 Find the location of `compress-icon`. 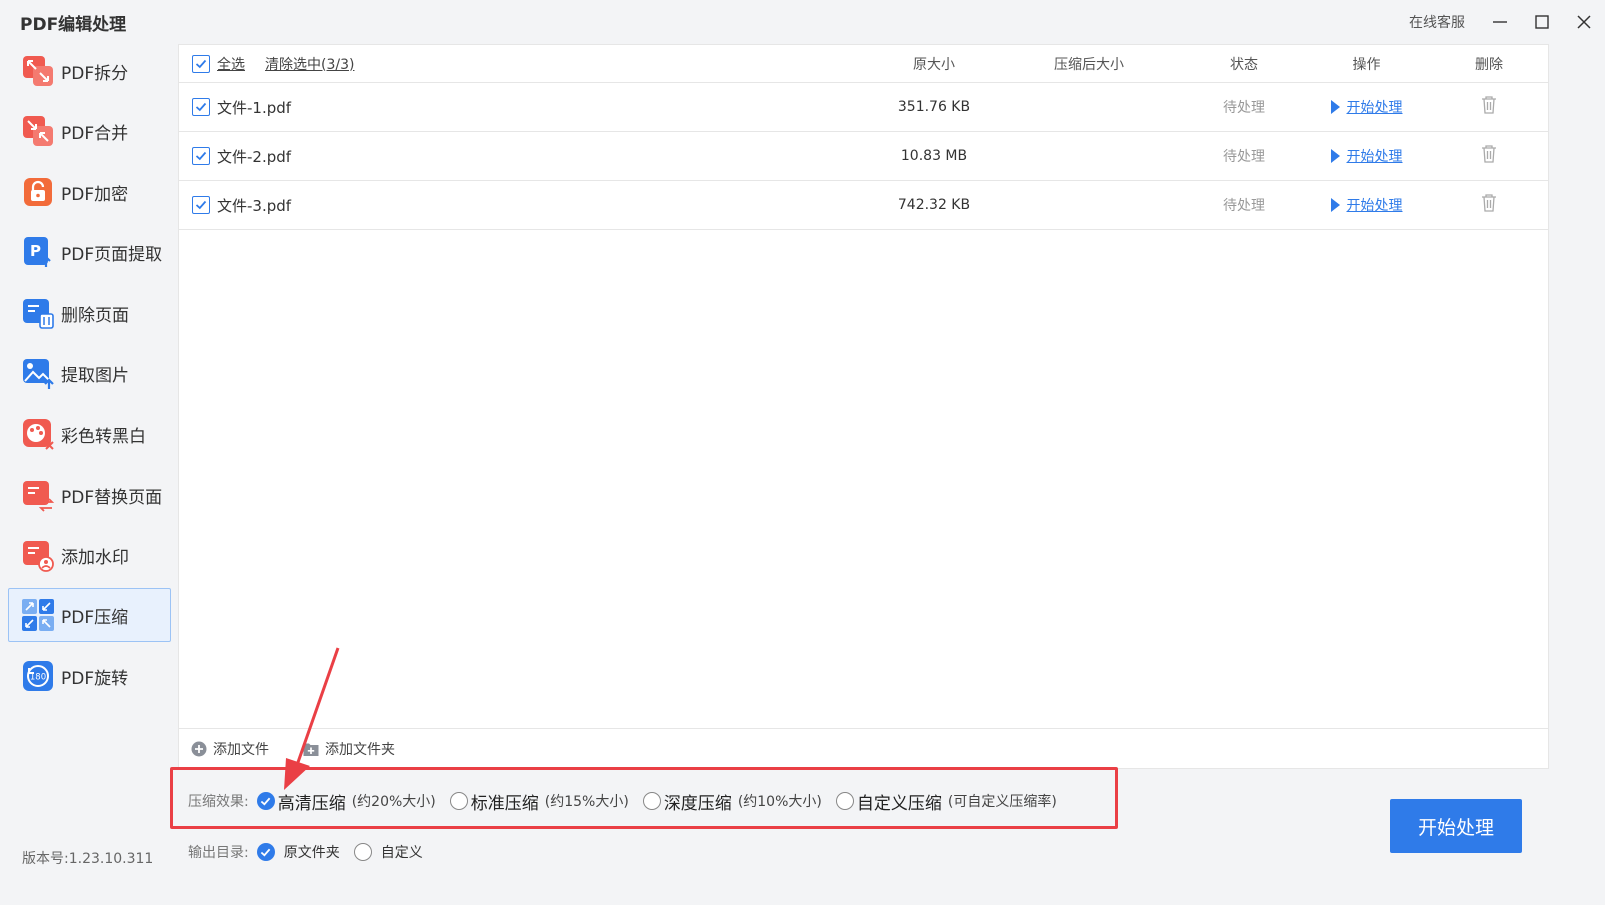

compress-icon is located at coordinates (38, 615).